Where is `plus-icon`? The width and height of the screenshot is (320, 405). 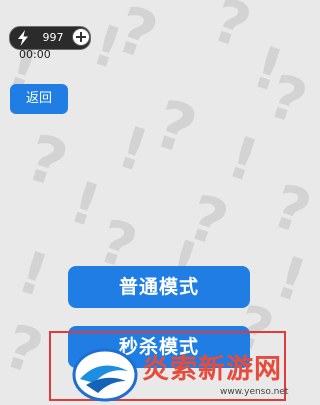 plus-icon is located at coordinates (81, 37).